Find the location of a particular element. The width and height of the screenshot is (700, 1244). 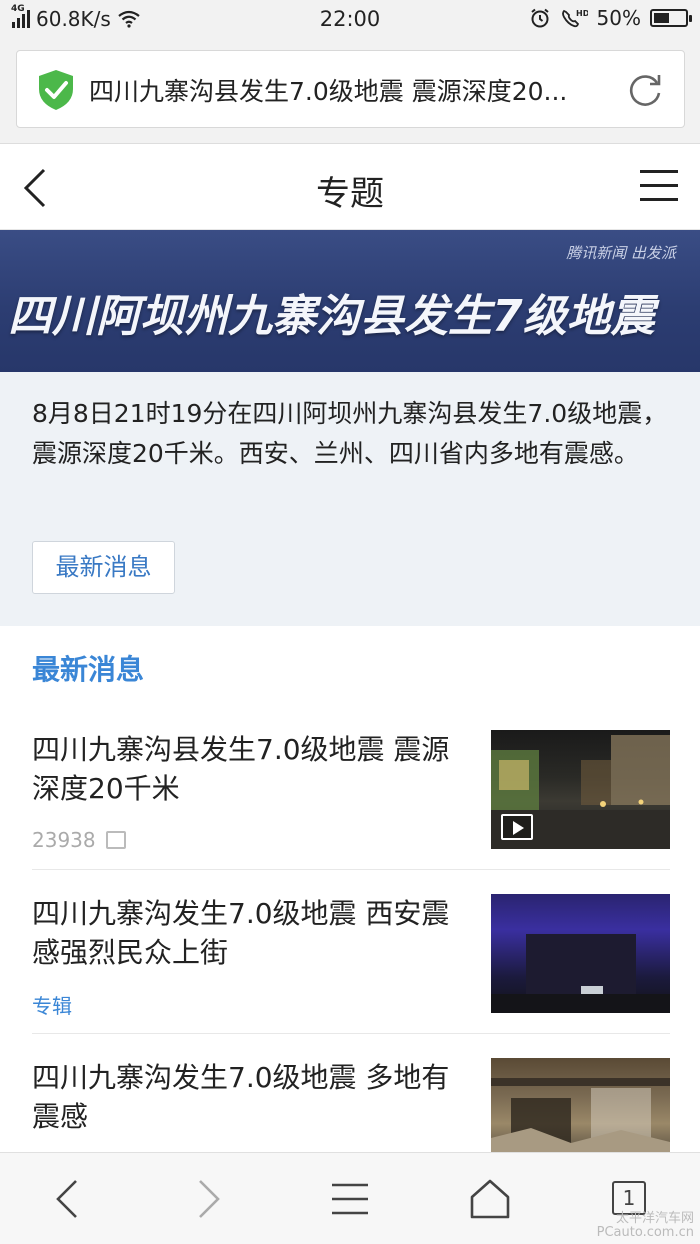

news-headline: 四川九寨沟县发生7.0级地震 震源深度20千米 is located at coordinates (247, 769).